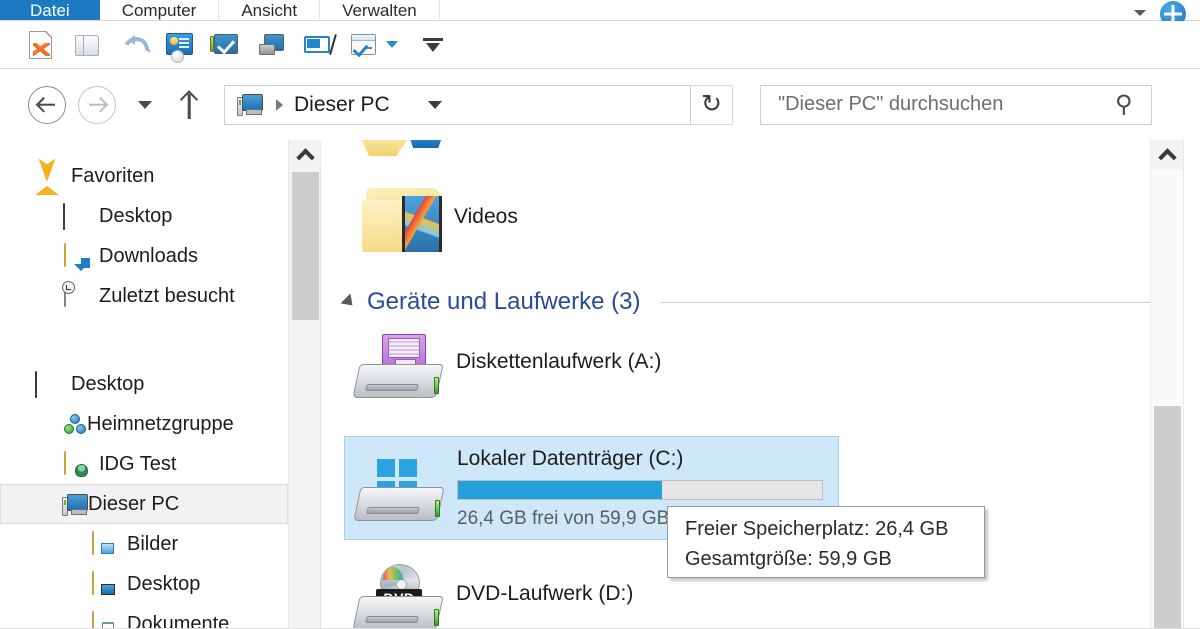 This screenshot has width=1200, height=629. I want to click on dvd-drive-icon: DVD, so click(400, 596).